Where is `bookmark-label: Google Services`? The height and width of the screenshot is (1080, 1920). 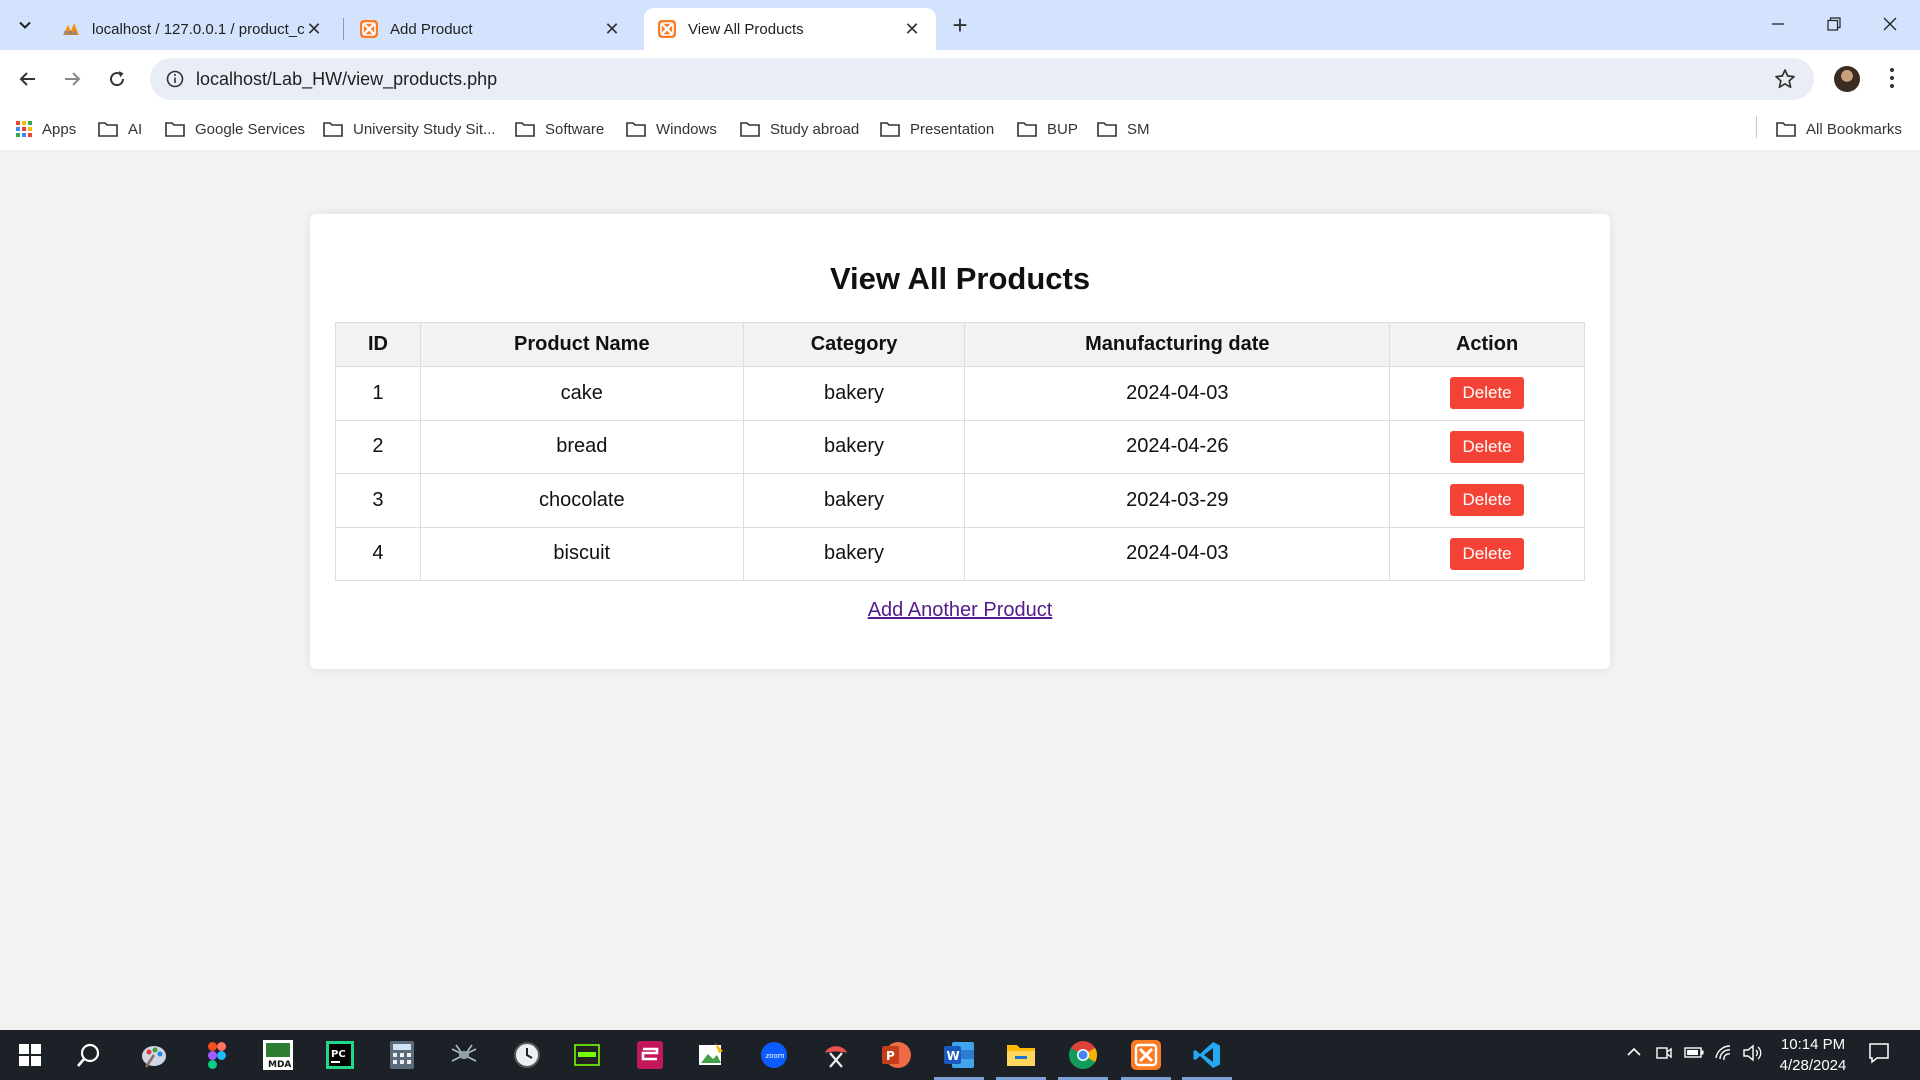
bookmark-label: Google Services is located at coordinates (250, 129).